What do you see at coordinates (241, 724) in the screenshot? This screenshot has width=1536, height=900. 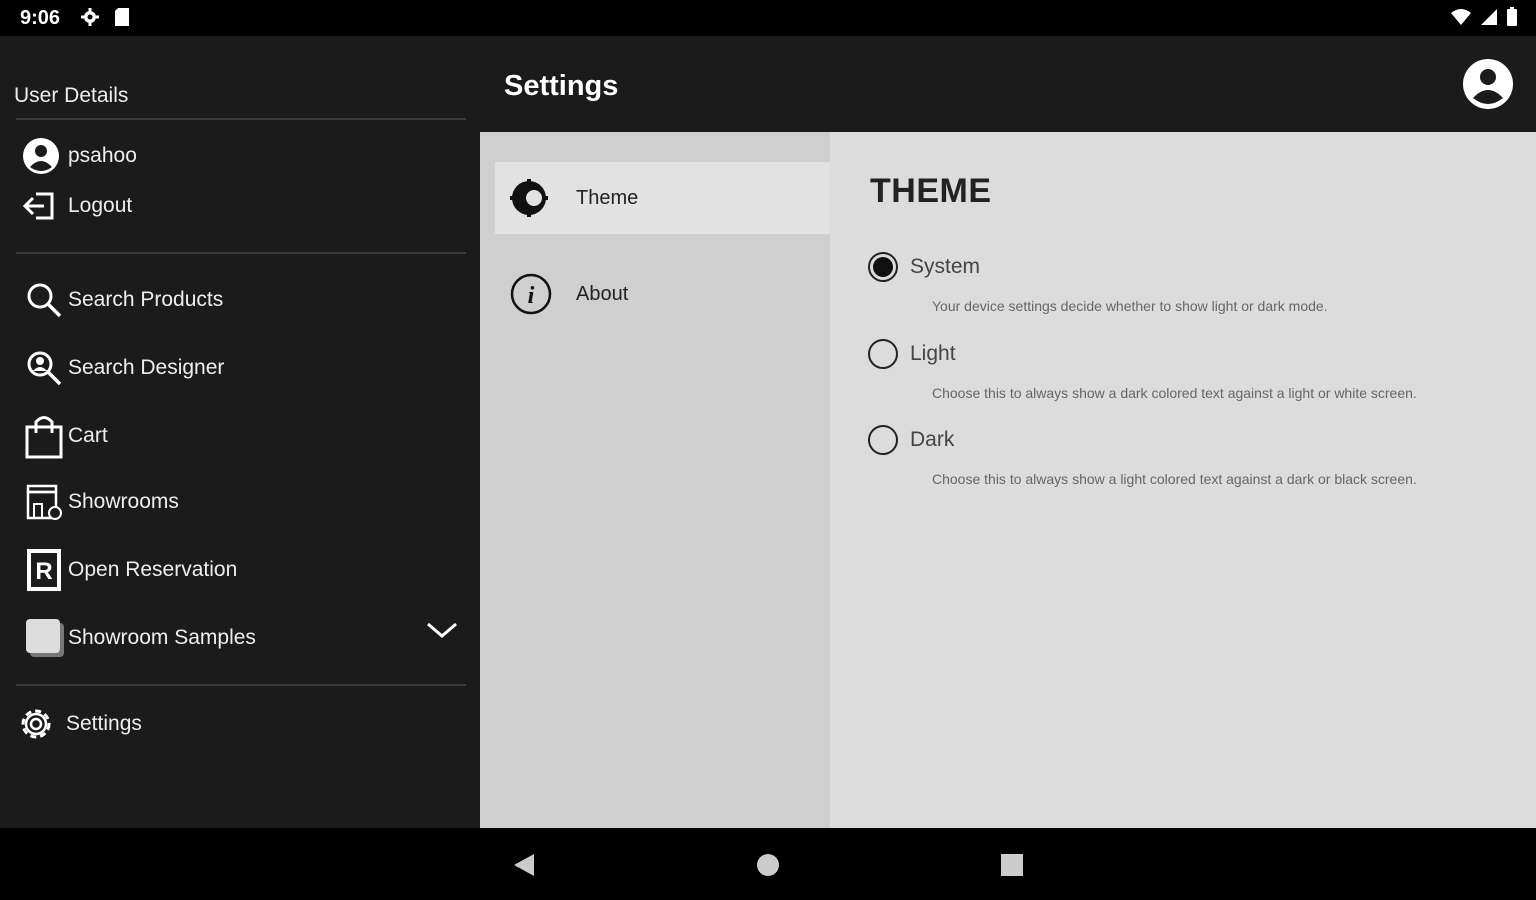 I see `menu-settings: Settings` at bounding box center [241, 724].